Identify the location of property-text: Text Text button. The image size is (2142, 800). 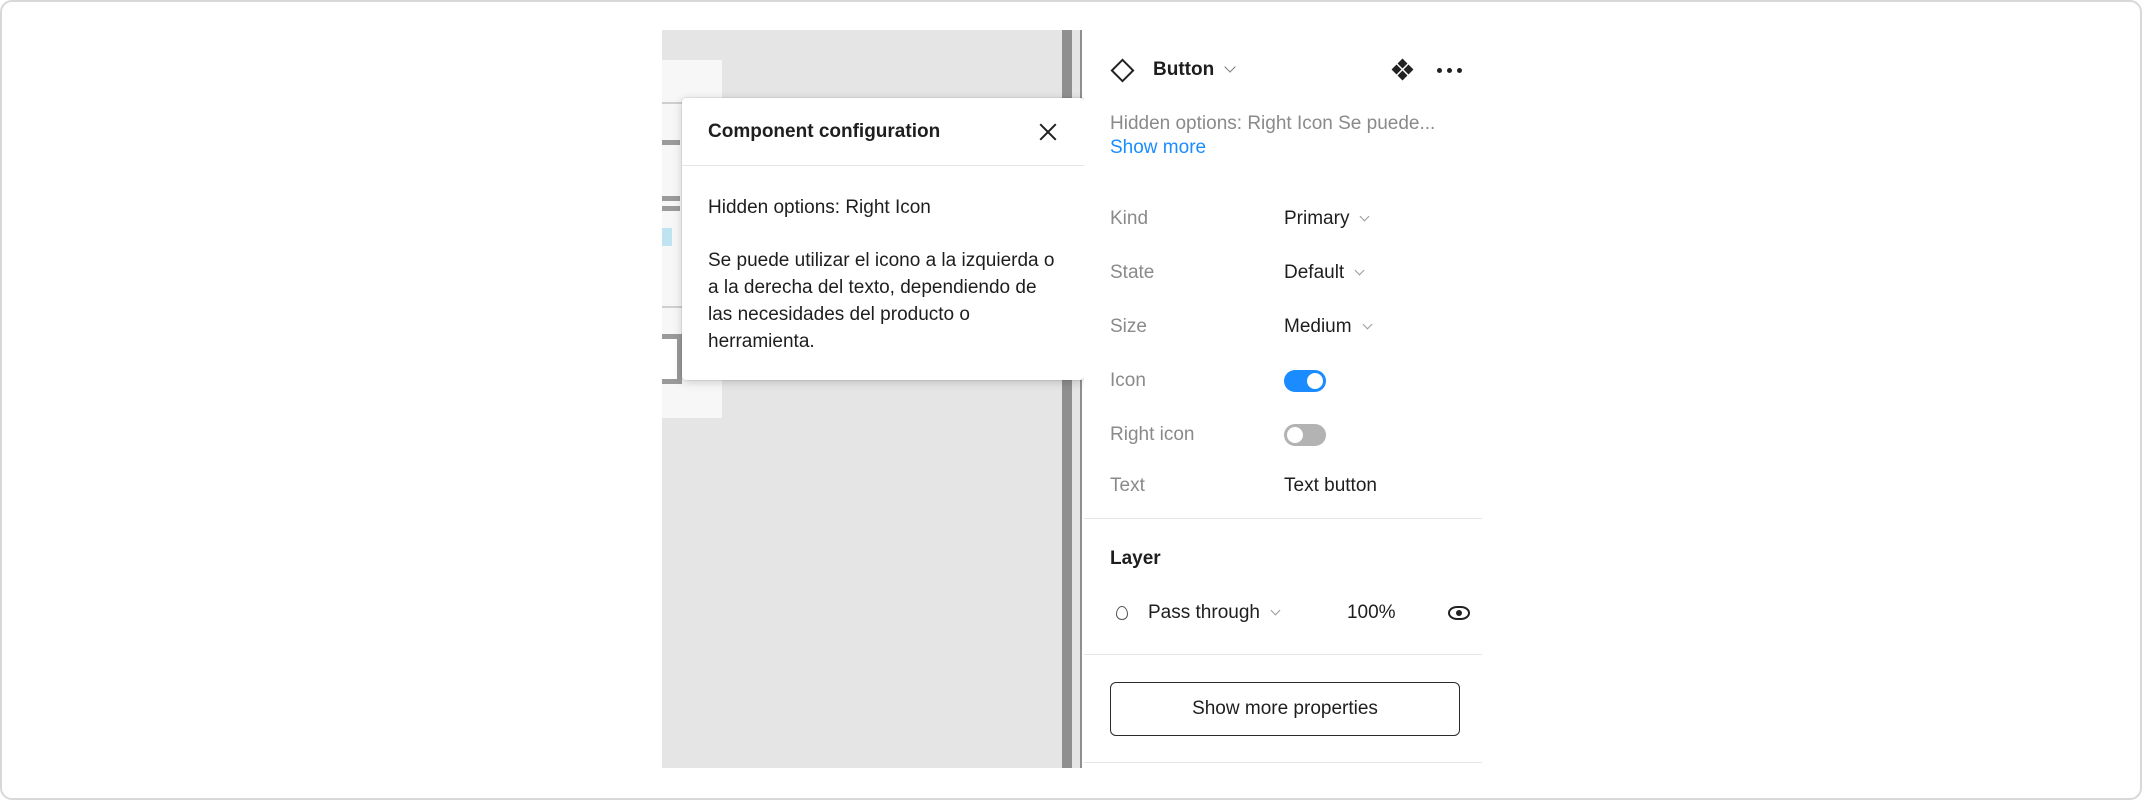
(1290, 486).